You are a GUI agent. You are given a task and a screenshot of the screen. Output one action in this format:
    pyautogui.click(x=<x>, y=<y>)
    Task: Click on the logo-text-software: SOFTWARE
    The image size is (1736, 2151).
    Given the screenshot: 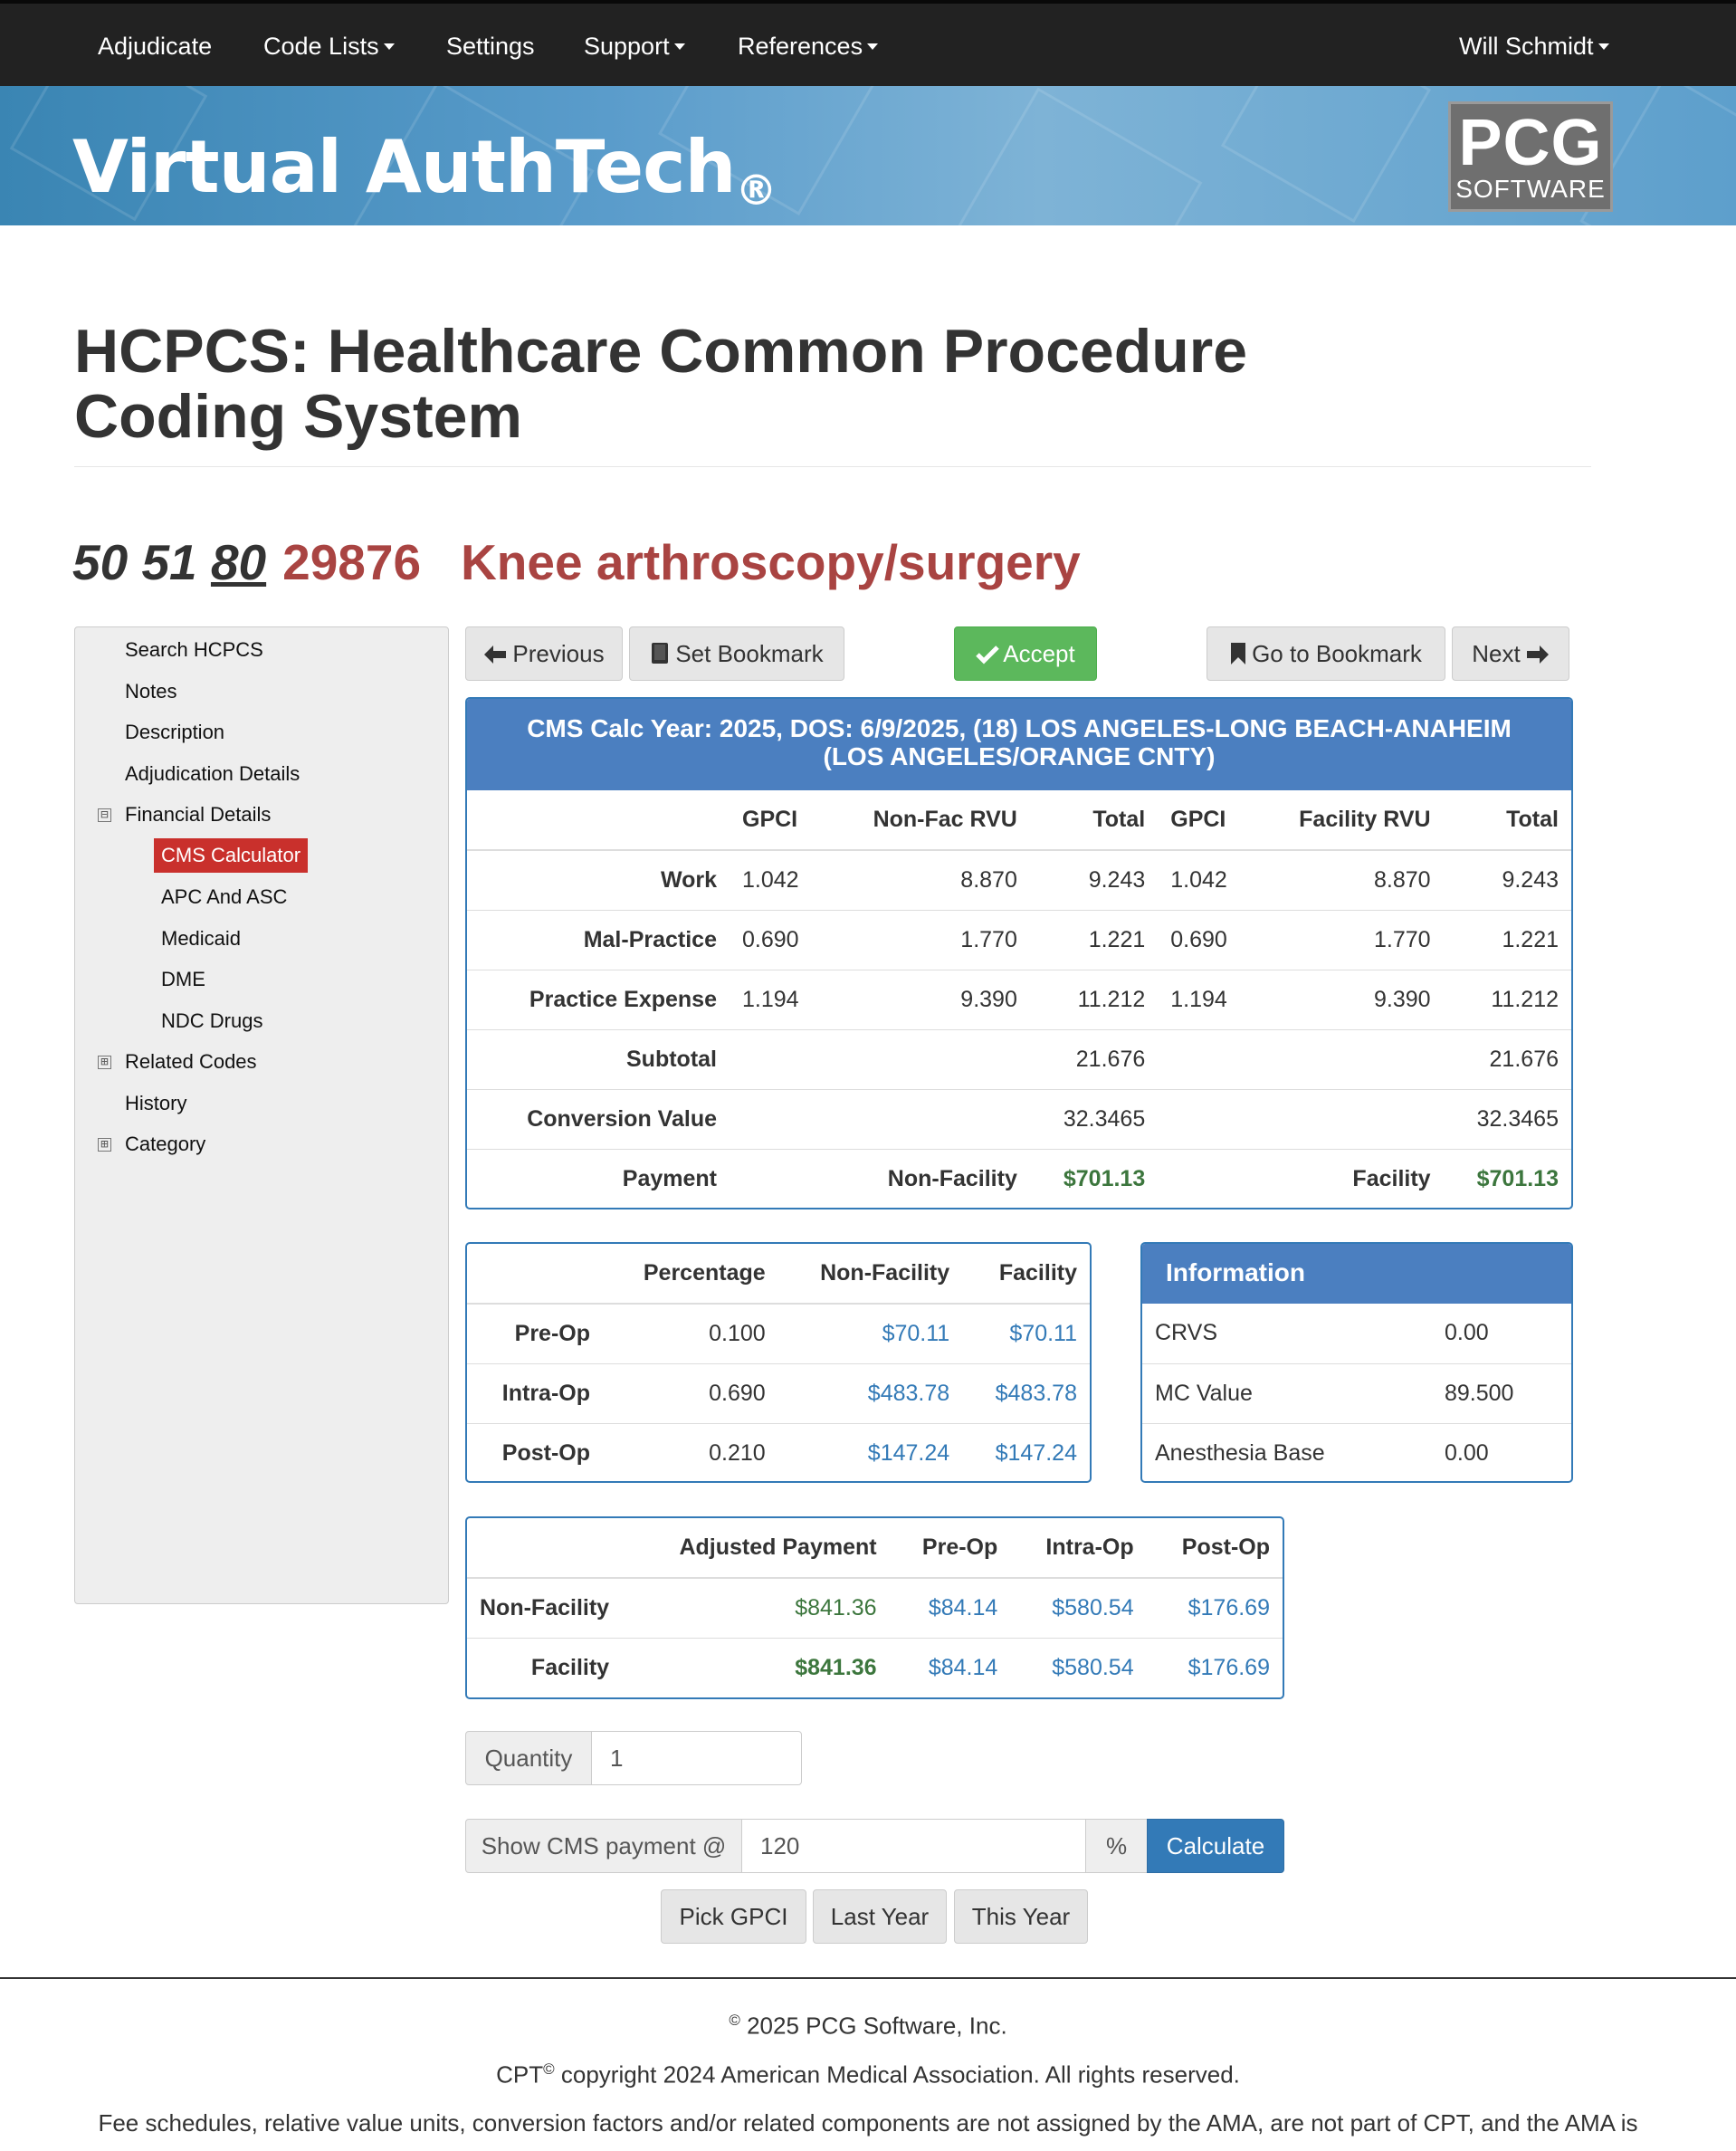 What is the action you would take?
    pyautogui.click(x=1530, y=189)
    